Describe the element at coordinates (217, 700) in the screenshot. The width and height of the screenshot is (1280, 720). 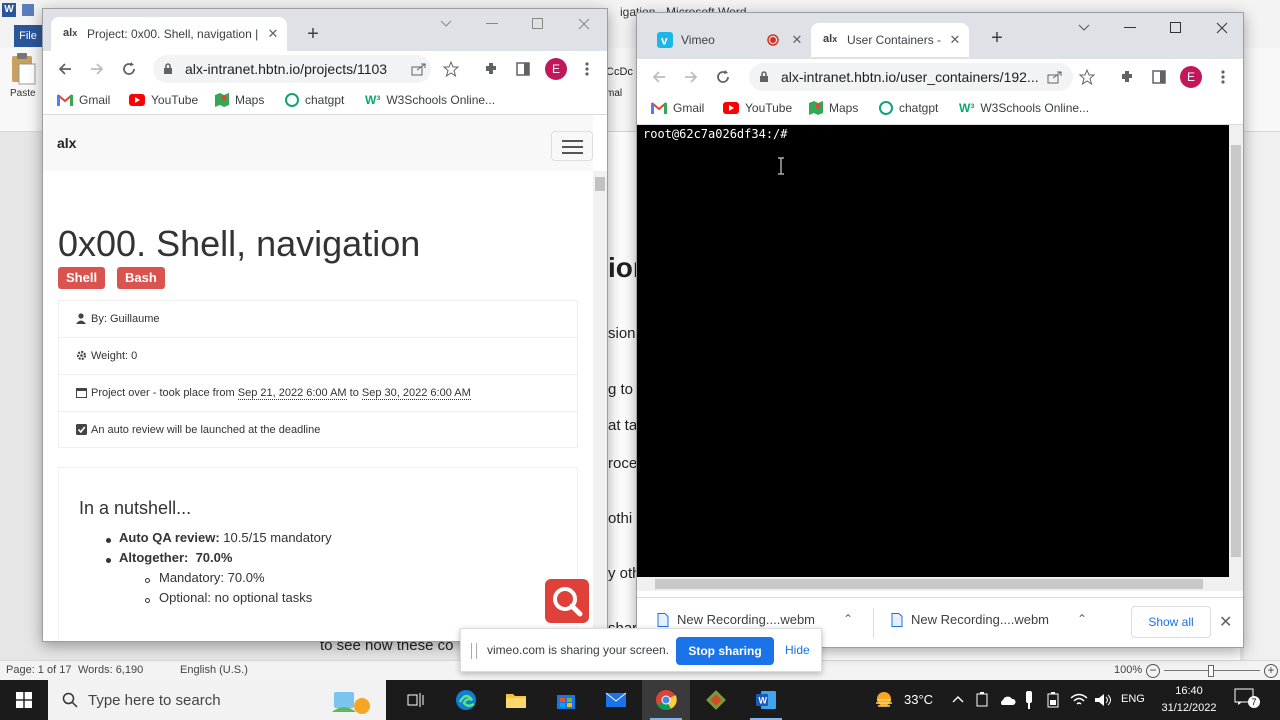
I see `taskbar-search-box: Type here to search` at that location.